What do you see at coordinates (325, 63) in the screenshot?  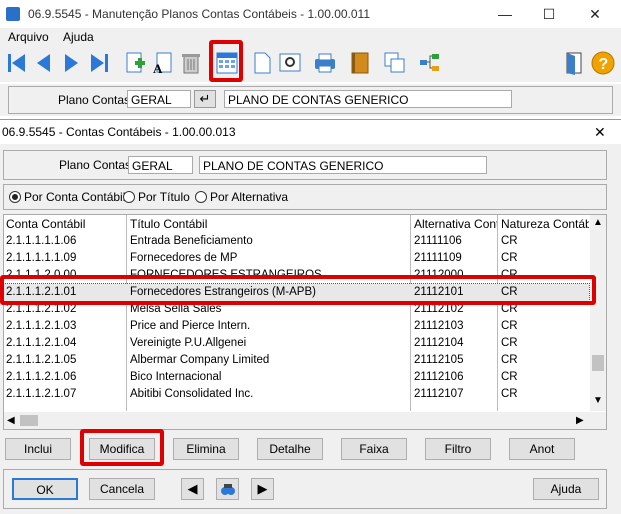 I see `print-icon` at bounding box center [325, 63].